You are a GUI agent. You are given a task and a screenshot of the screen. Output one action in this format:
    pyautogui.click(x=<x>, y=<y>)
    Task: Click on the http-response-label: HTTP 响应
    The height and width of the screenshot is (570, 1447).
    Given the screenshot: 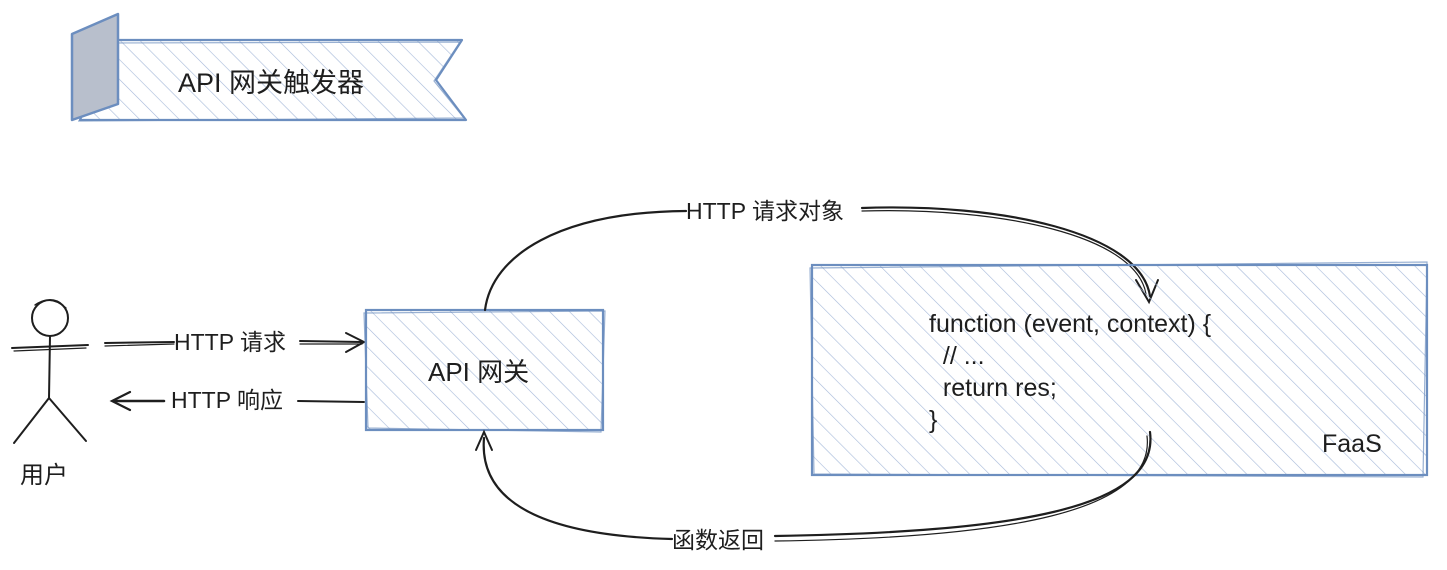 What is the action you would take?
    pyautogui.click(x=227, y=400)
    